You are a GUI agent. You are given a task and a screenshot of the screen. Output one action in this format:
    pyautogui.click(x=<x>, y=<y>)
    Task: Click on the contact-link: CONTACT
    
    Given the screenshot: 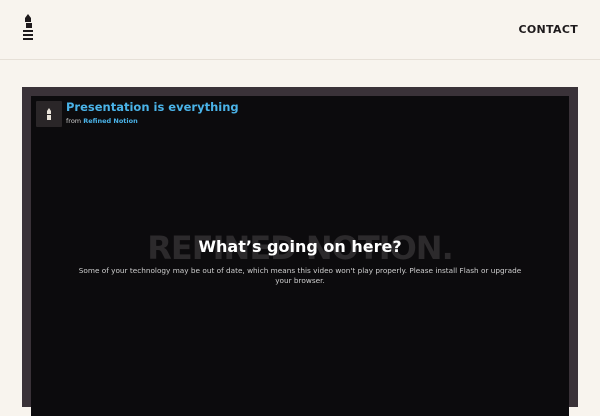 What is the action you would take?
    pyautogui.click(x=548, y=29)
    